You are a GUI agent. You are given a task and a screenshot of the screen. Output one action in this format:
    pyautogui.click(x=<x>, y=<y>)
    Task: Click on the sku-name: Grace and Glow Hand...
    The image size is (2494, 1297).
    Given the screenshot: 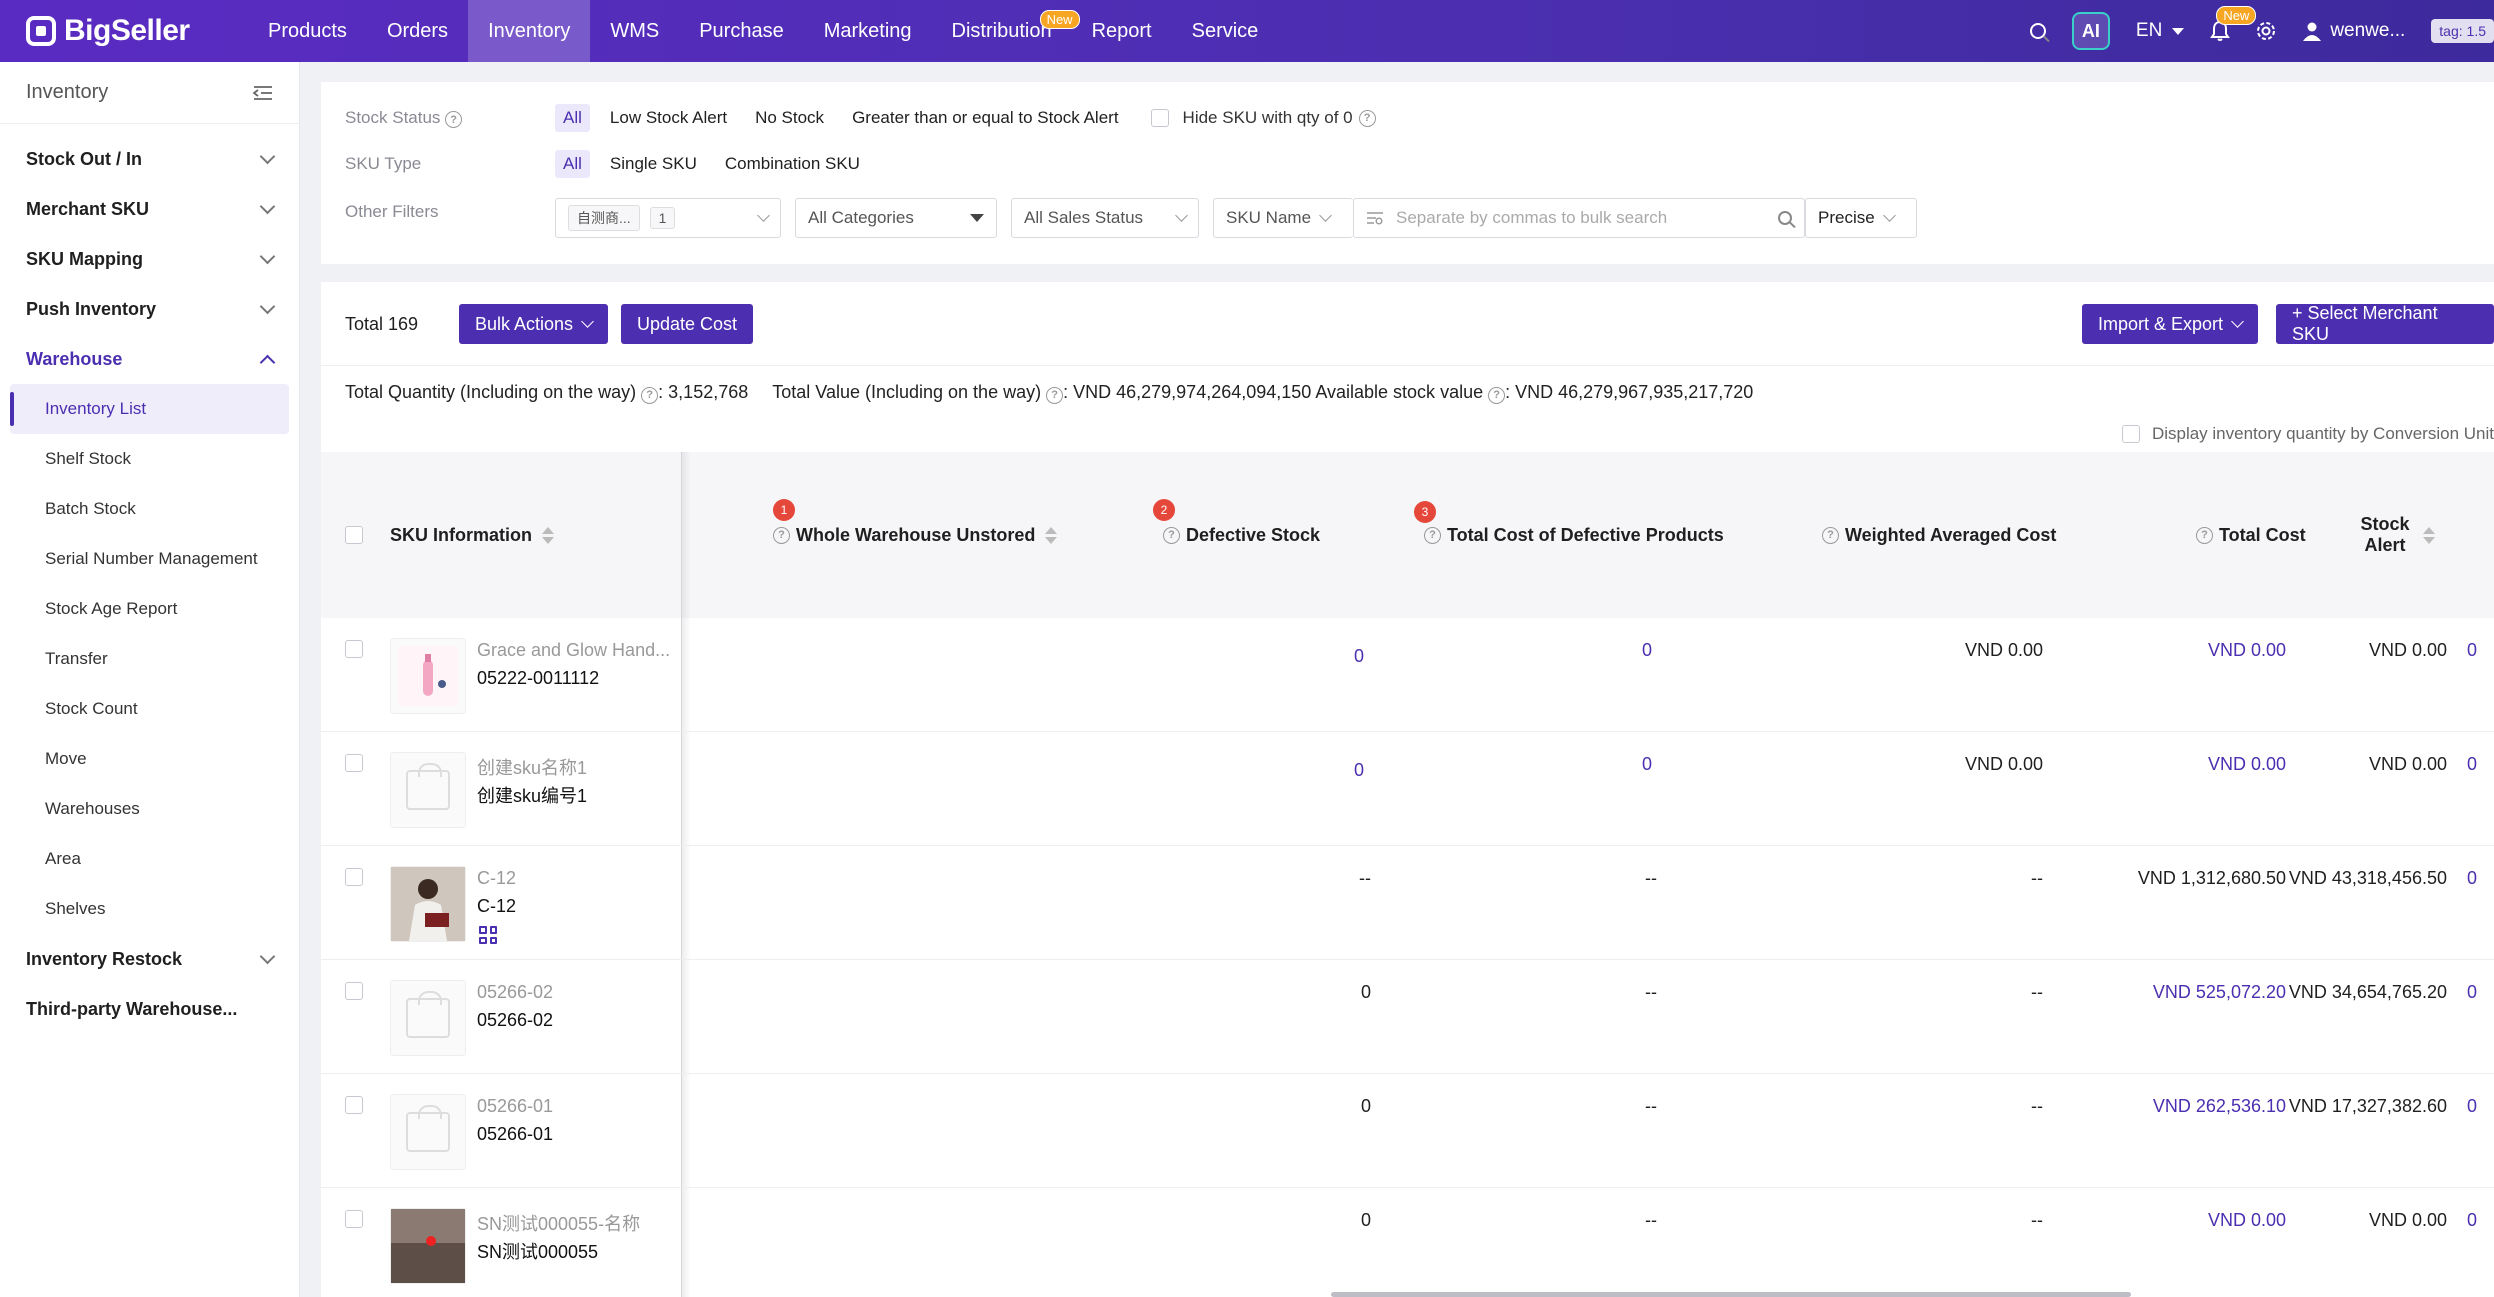 What is the action you would take?
    pyautogui.click(x=573, y=650)
    